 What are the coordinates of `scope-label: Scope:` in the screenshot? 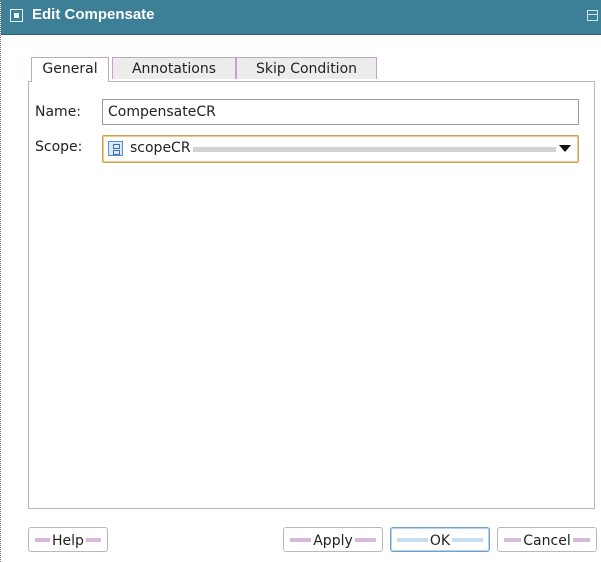 It's located at (59, 147).